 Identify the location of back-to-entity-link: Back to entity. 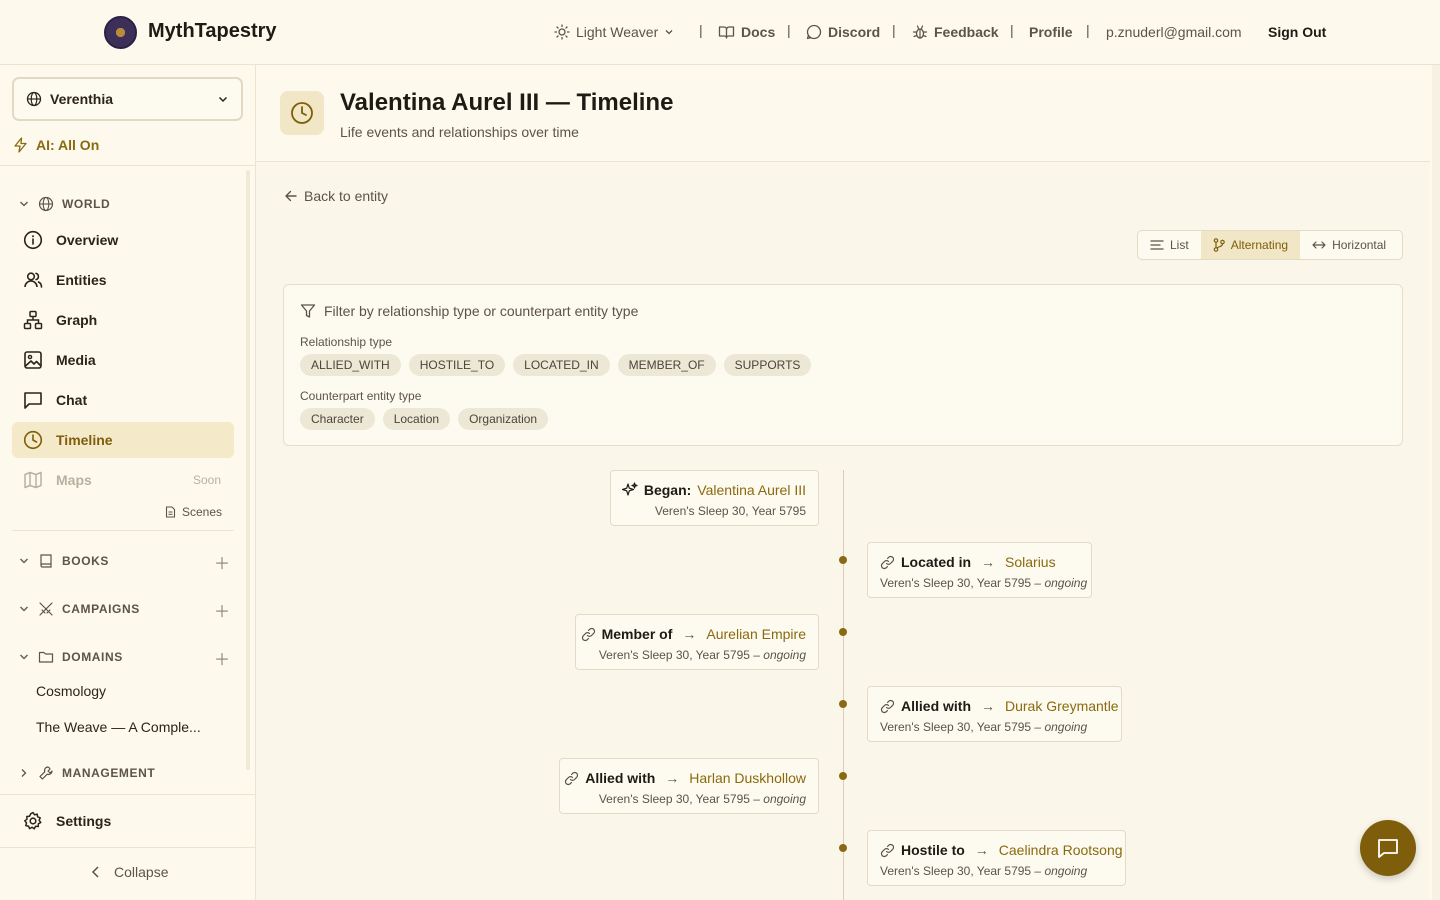
(336, 196).